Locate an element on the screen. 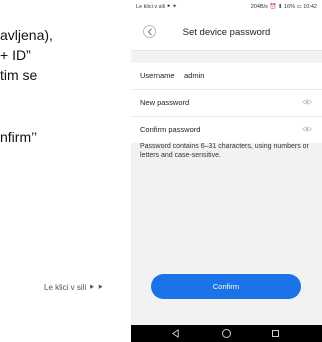 The height and width of the screenshot is (342, 322). confirm-button: Confirm is located at coordinates (226, 286).